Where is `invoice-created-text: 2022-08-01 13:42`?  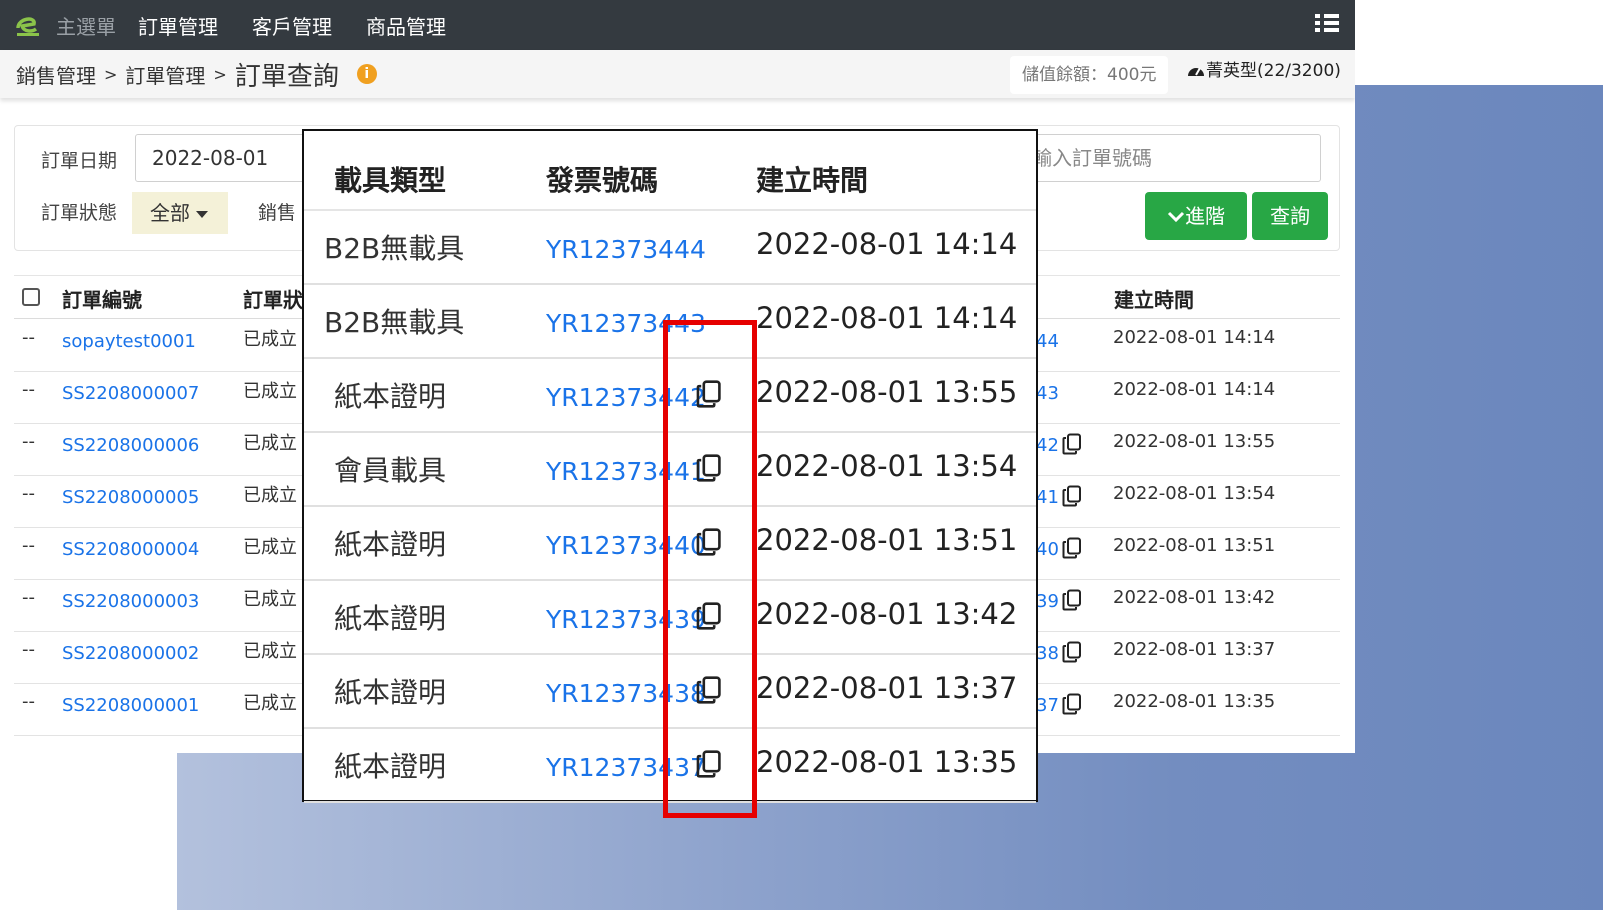
invoice-created-text: 2022-08-01 13:42 is located at coordinates (887, 614).